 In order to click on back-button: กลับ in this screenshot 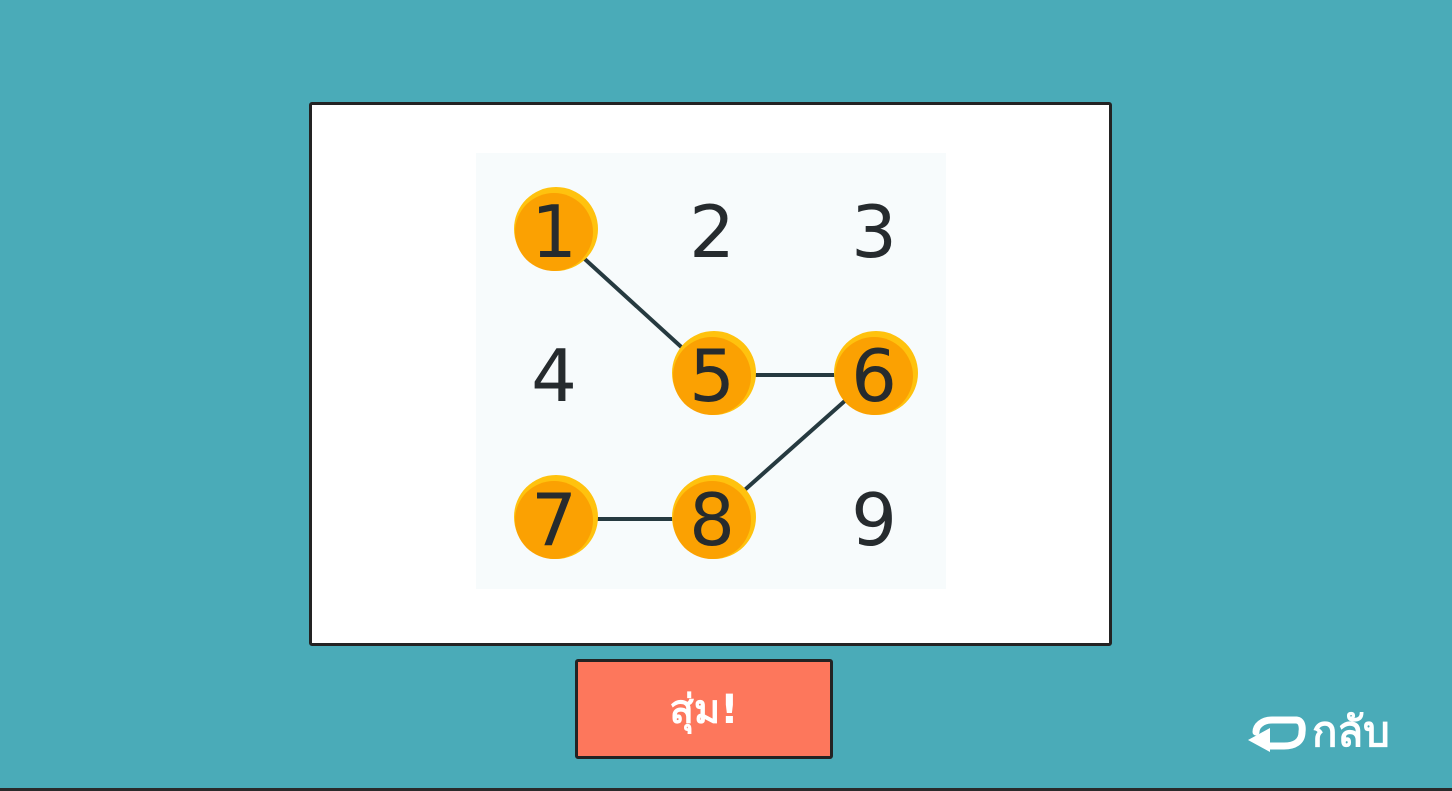, I will do `click(1336, 732)`.